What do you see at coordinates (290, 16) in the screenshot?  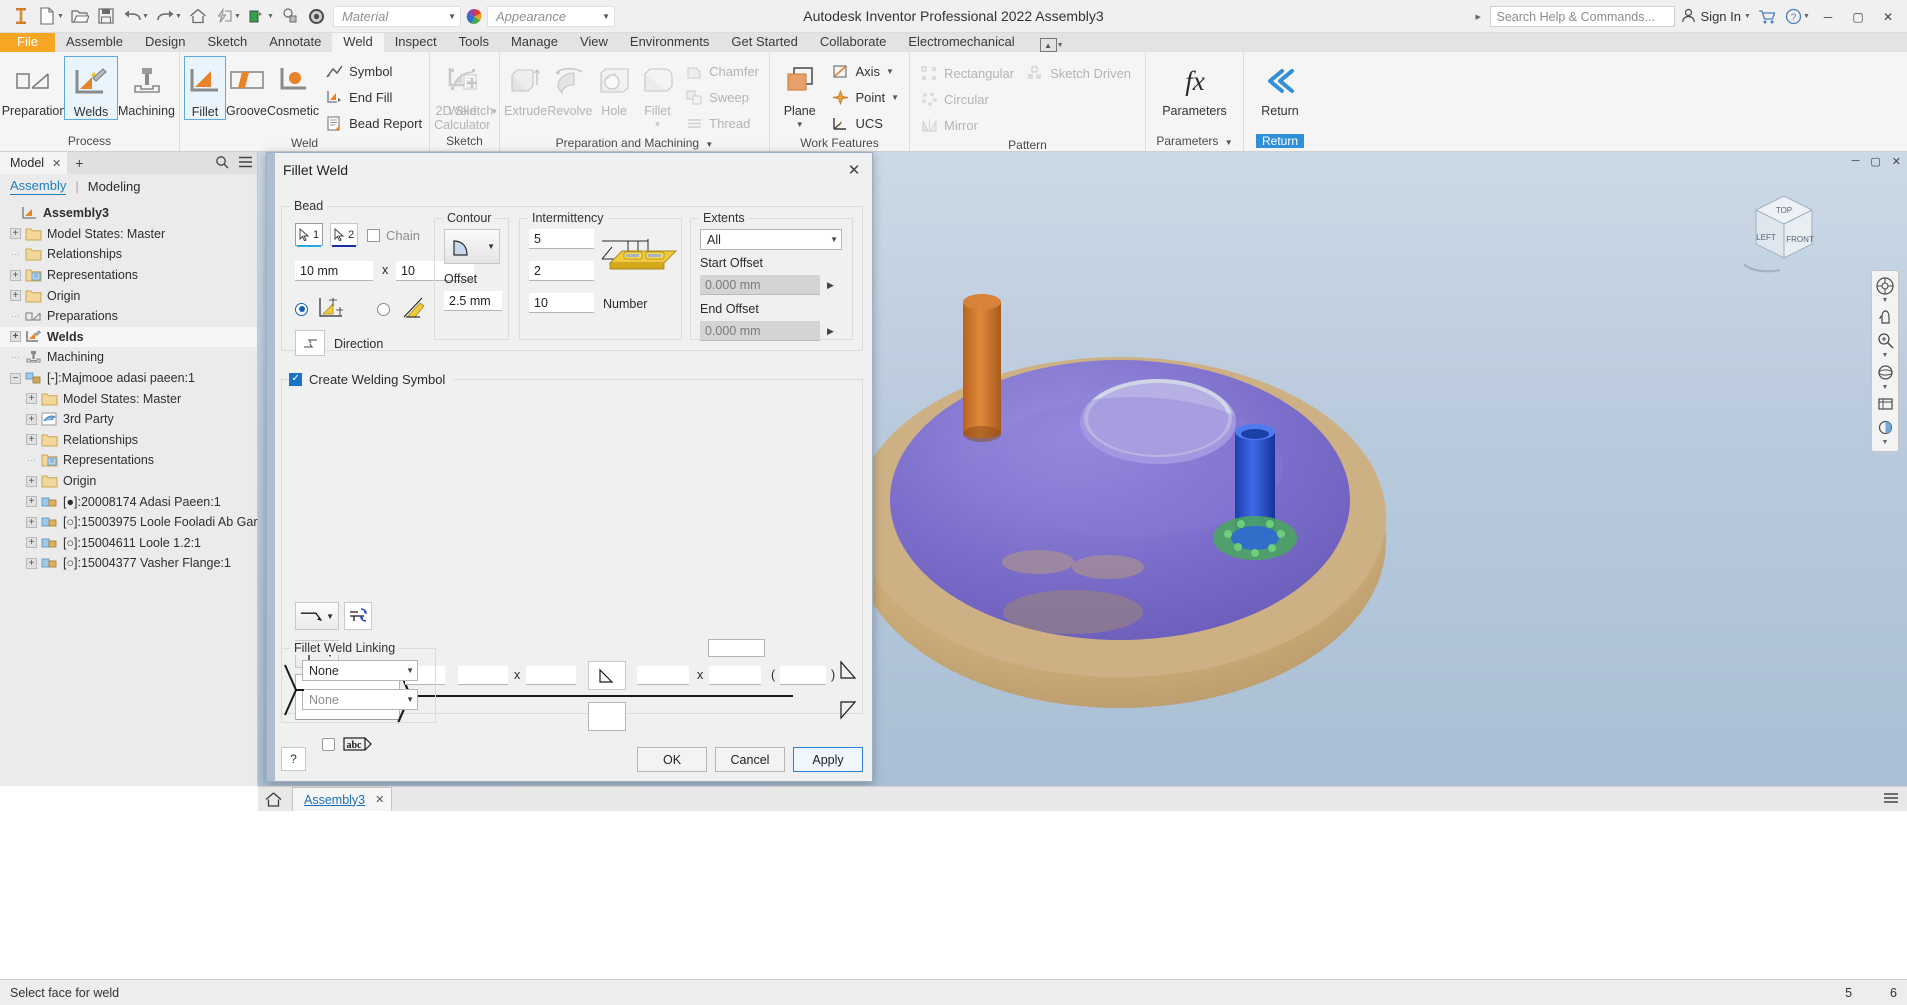 I see `appearance-picker-icon` at bounding box center [290, 16].